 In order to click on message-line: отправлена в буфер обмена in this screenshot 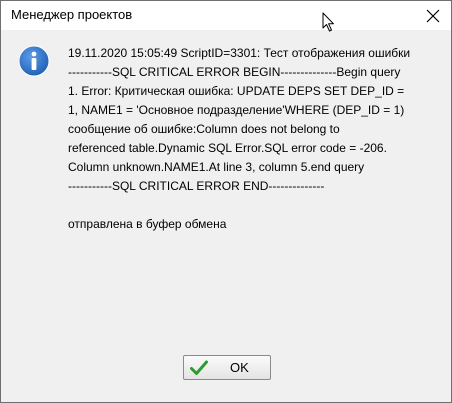, I will do `click(147, 224)`.